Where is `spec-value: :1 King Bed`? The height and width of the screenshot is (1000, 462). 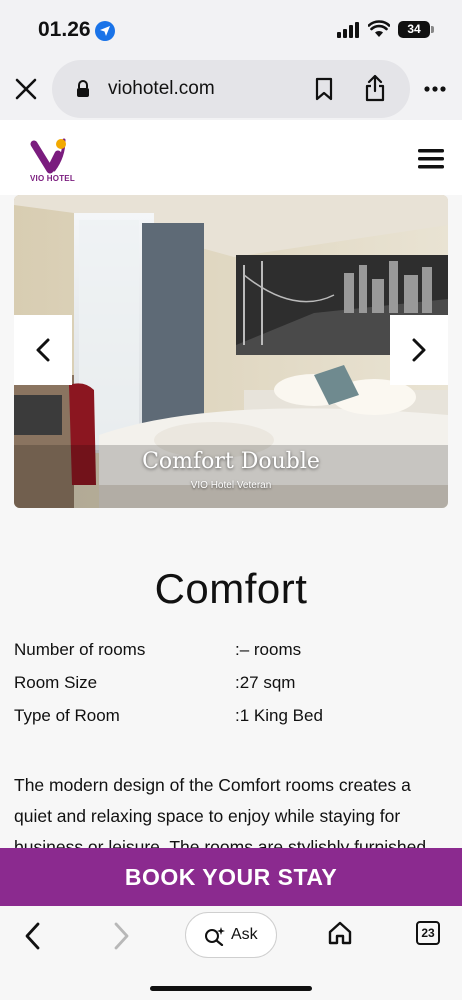
spec-value: :1 King Bed is located at coordinates (279, 715).